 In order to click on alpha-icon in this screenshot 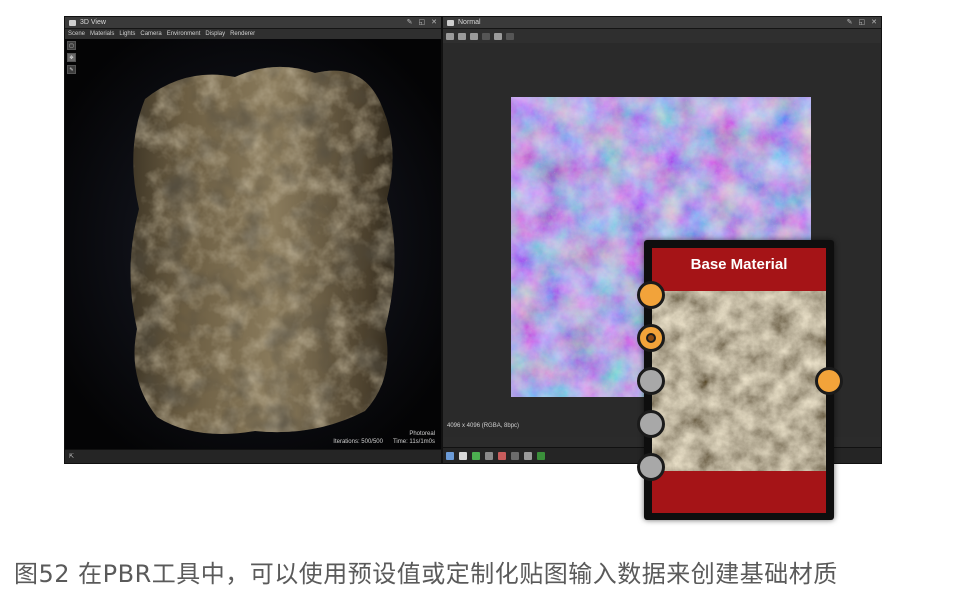, I will do `click(541, 455)`.